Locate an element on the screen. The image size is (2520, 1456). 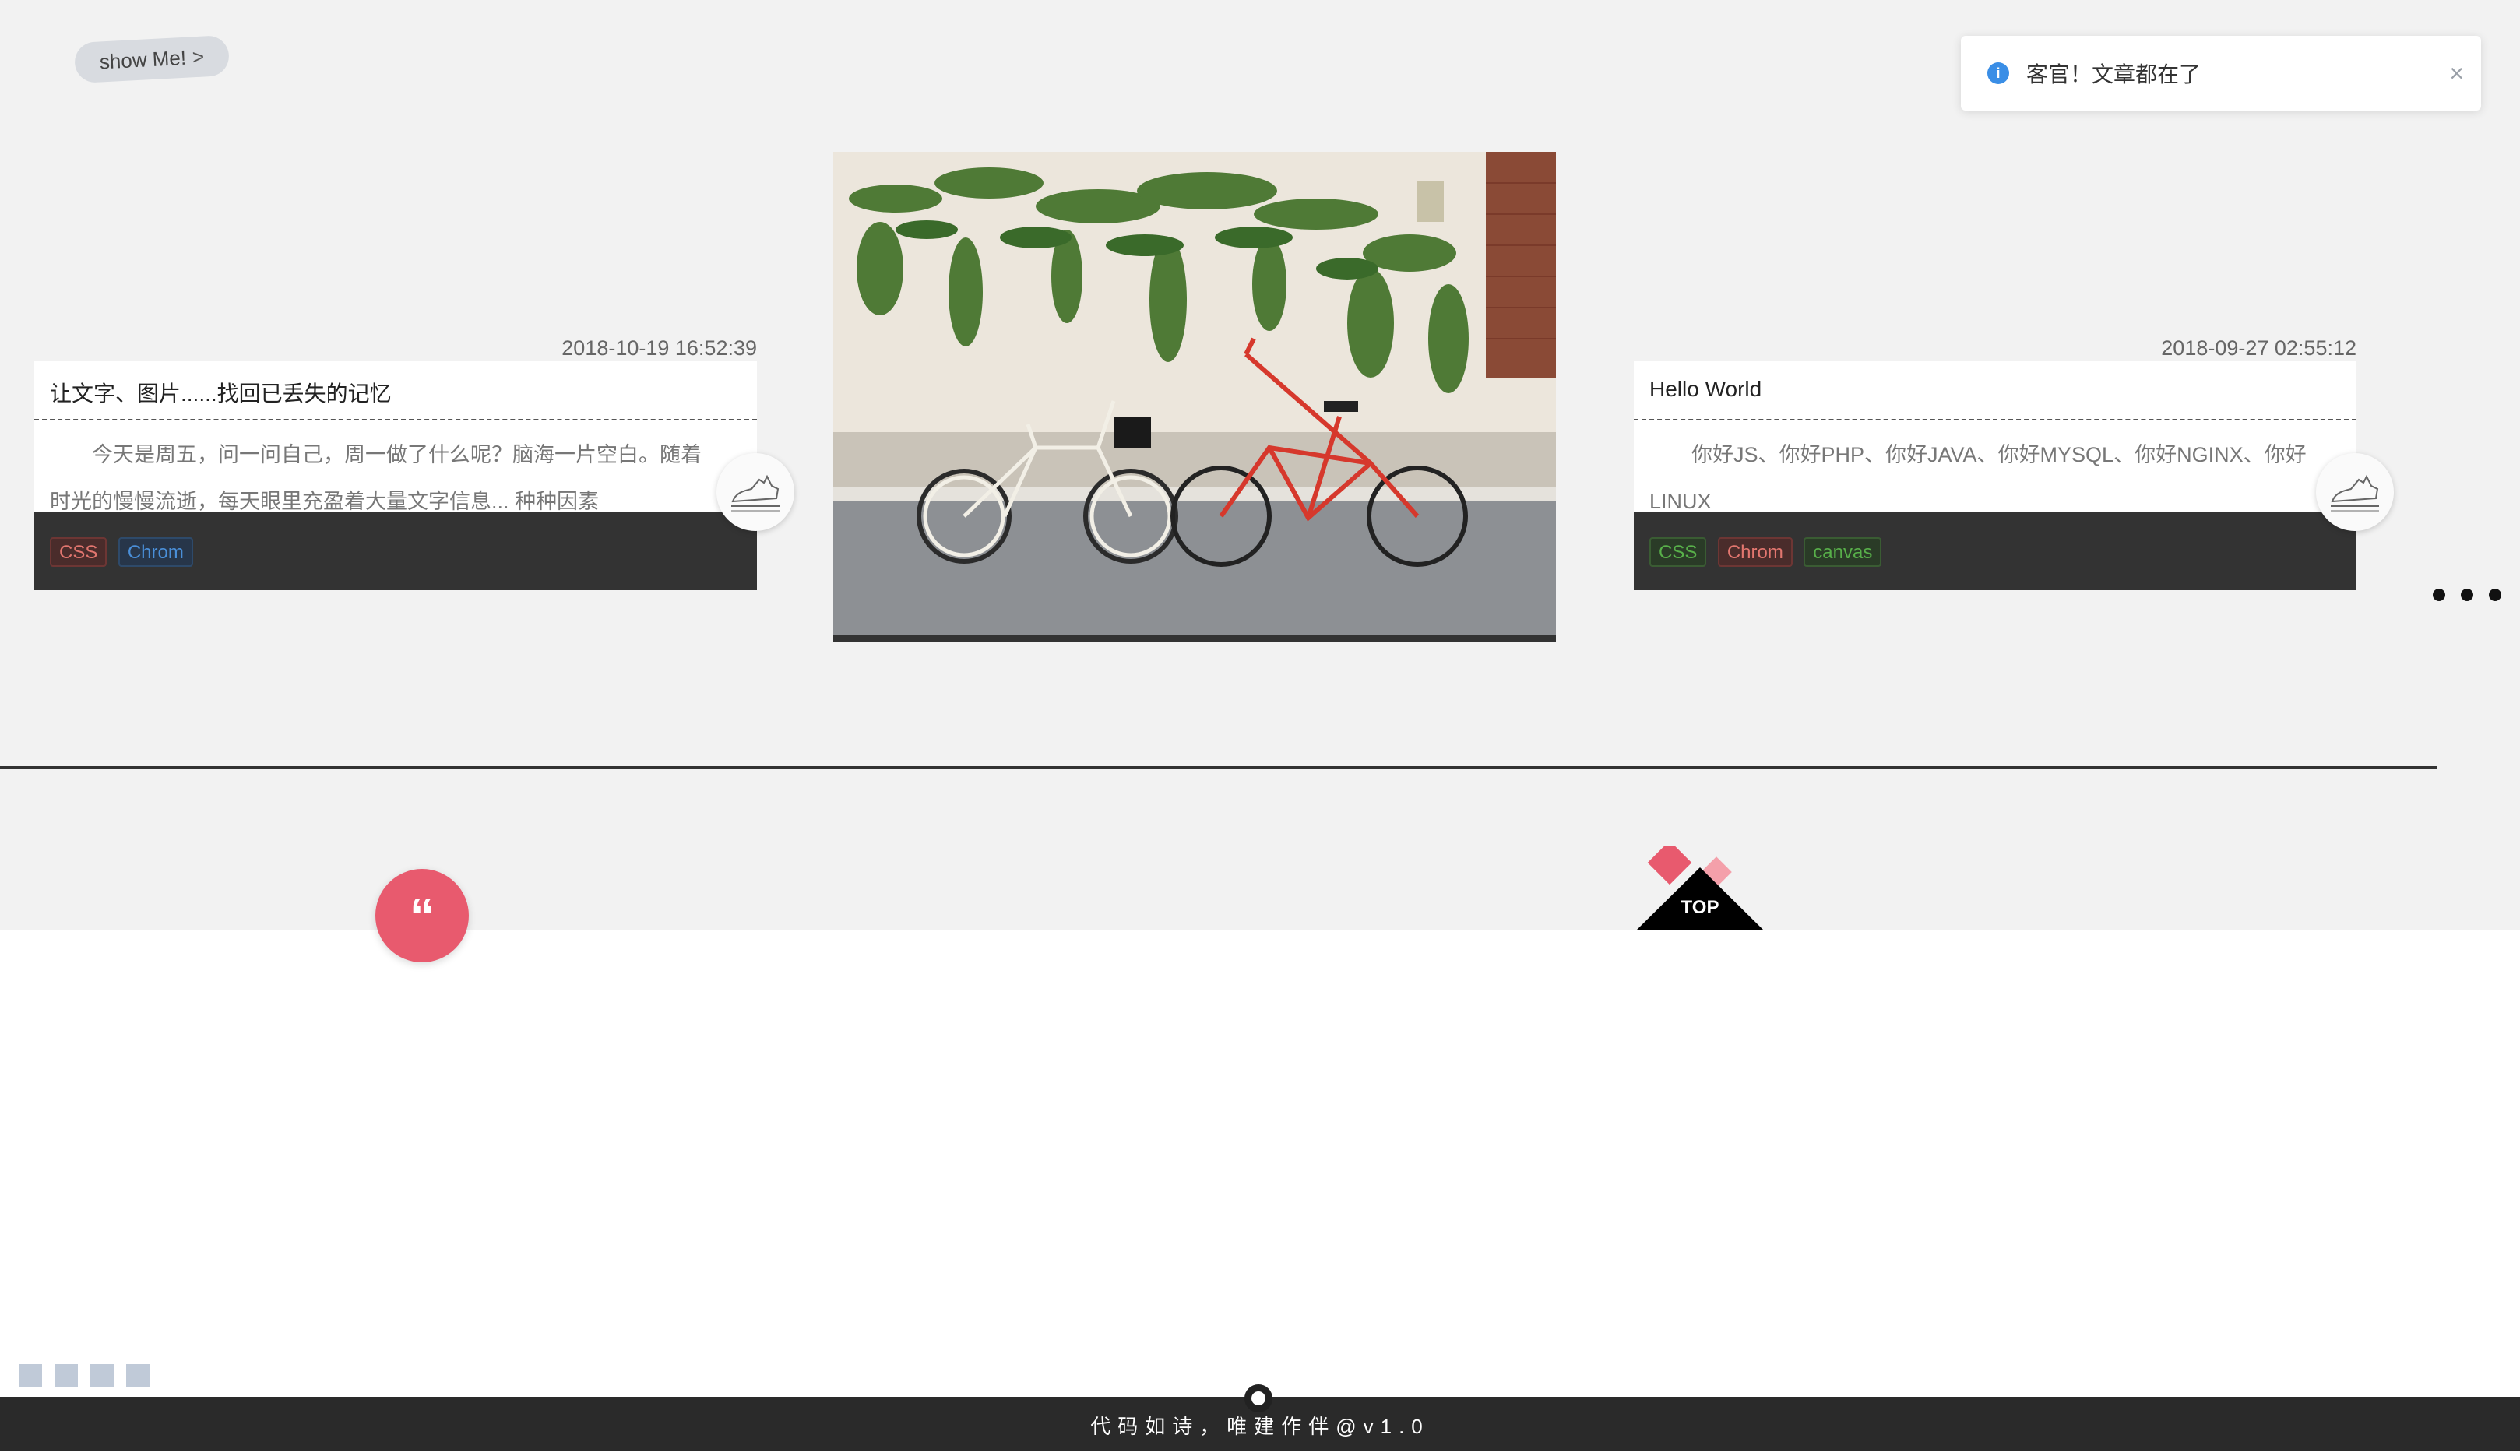
loading-indicator is located at coordinates (90, 1377).